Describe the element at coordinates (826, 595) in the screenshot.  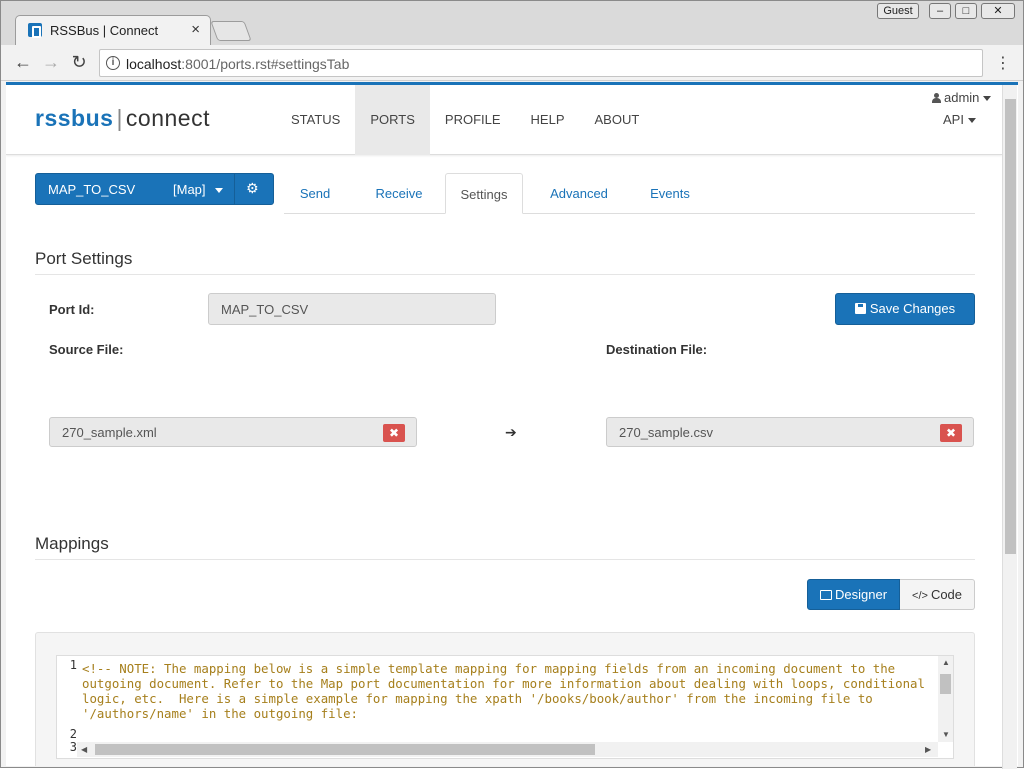
I see `image-icon` at that location.